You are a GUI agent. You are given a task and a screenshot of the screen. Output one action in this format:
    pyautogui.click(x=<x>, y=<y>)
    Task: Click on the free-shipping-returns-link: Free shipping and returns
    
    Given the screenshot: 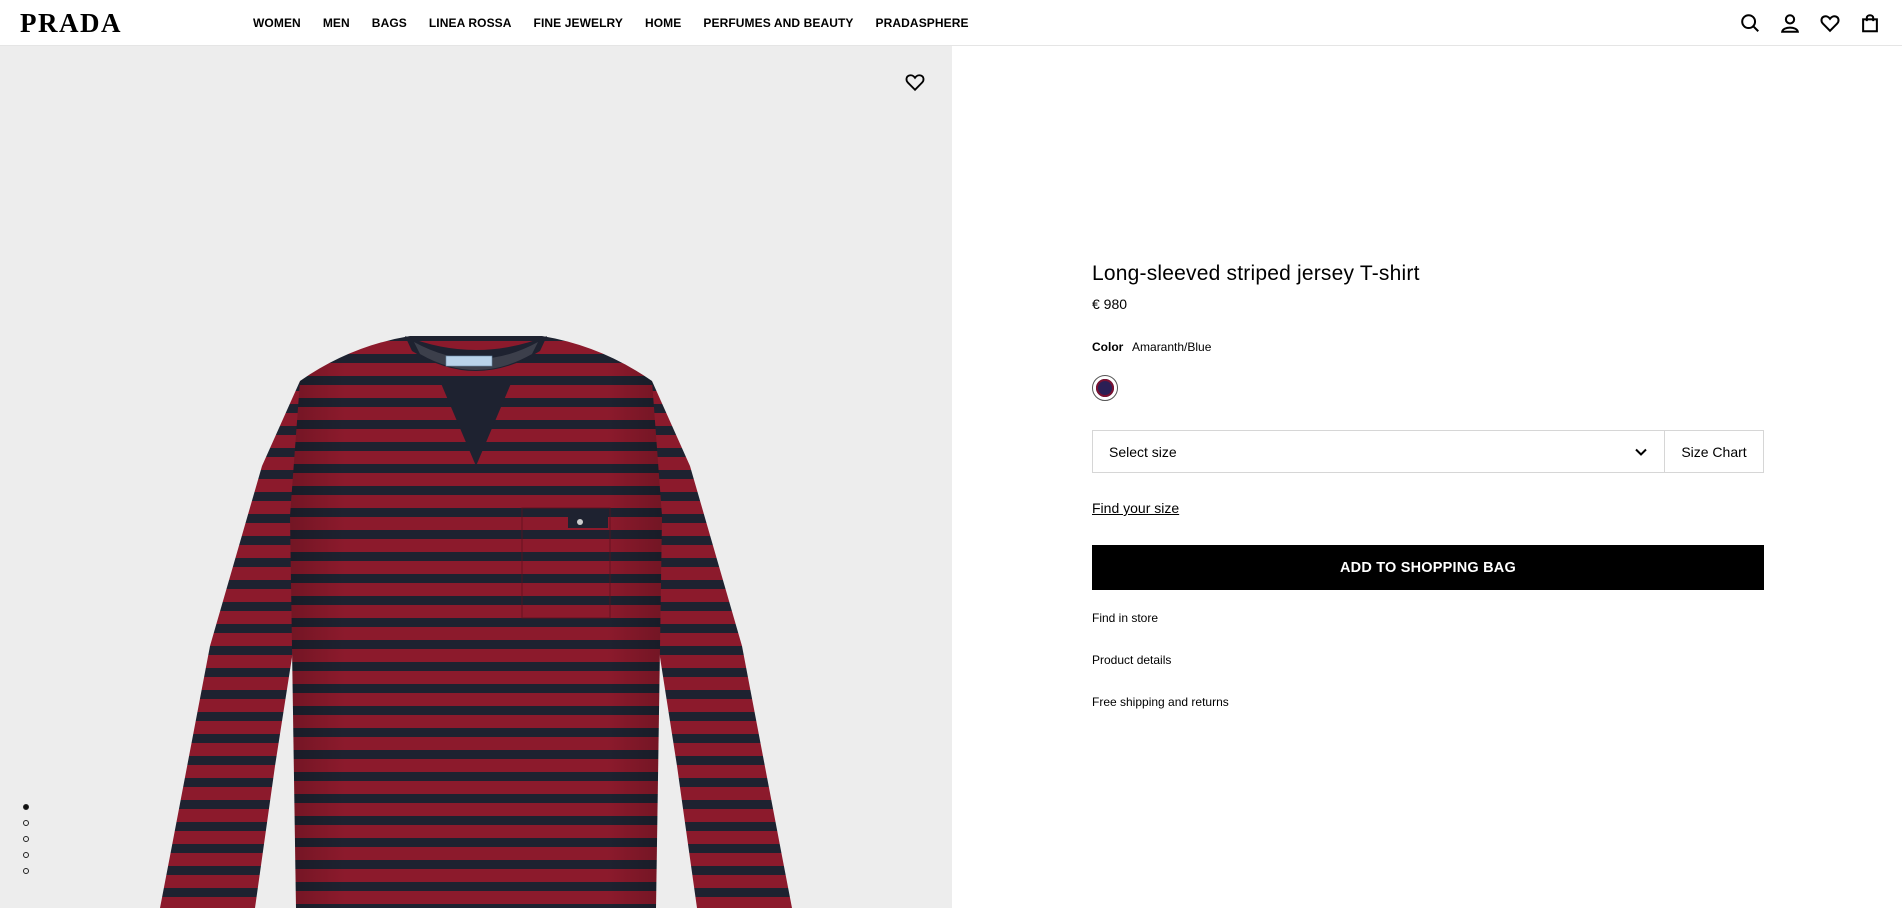 What is the action you would take?
    pyautogui.click(x=1160, y=702)
    